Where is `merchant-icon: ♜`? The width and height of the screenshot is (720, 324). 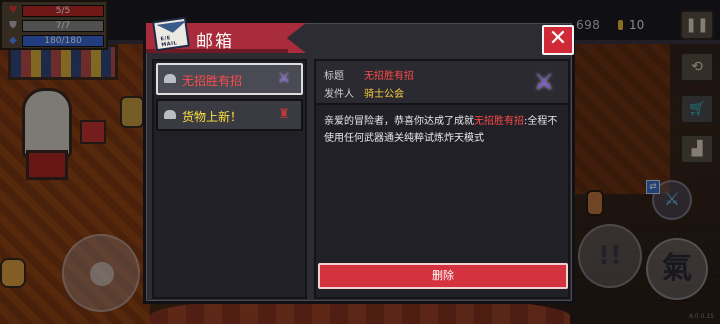
merchant-icon: ♜ is located at coordinates (284, 114).